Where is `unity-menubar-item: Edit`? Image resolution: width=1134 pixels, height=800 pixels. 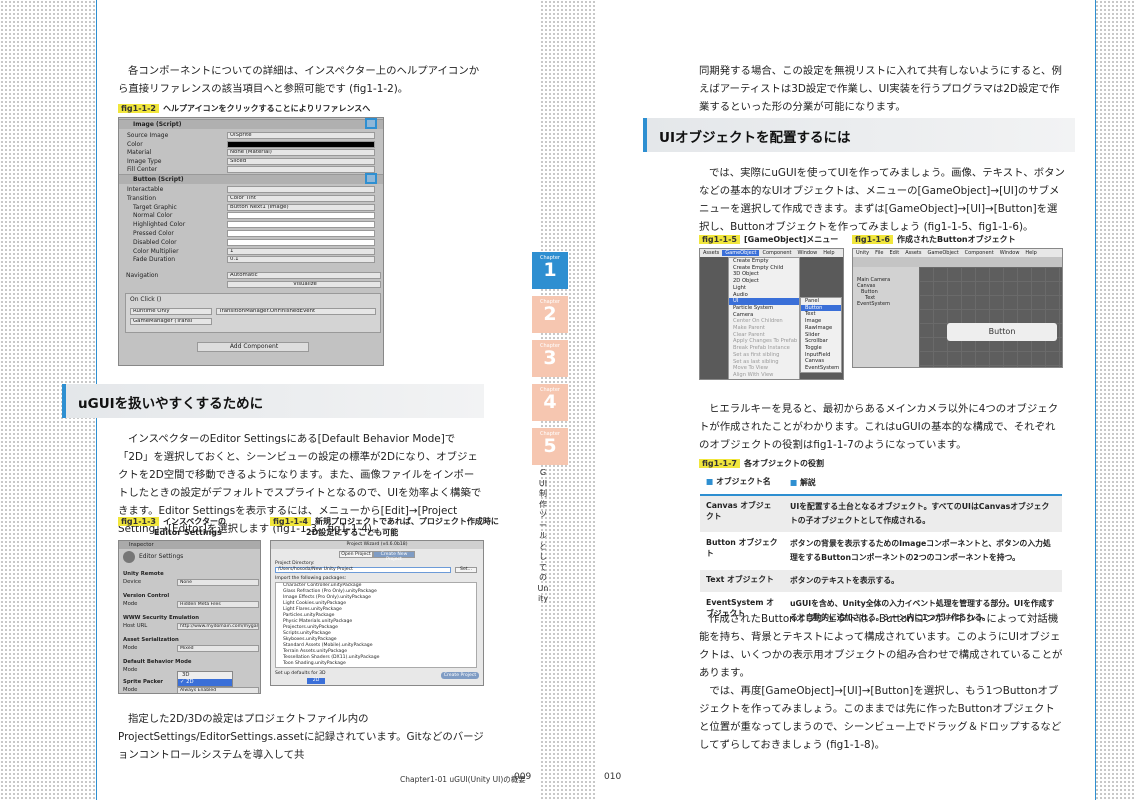
unity-menubar-item: Edit is located at coordinates (895, 253).